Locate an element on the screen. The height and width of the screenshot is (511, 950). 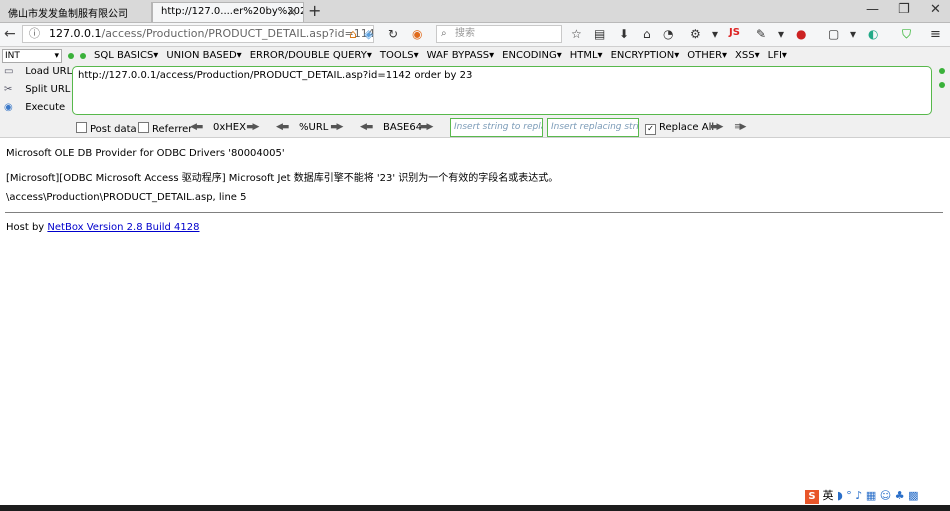
replace-all-checkbox: ✓ Replace All is located at coordinates (679, 128).